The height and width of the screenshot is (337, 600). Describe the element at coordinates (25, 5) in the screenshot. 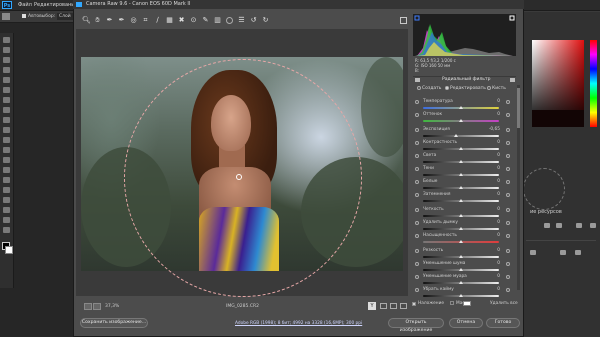

I see `menu-file: Файл` at that location.